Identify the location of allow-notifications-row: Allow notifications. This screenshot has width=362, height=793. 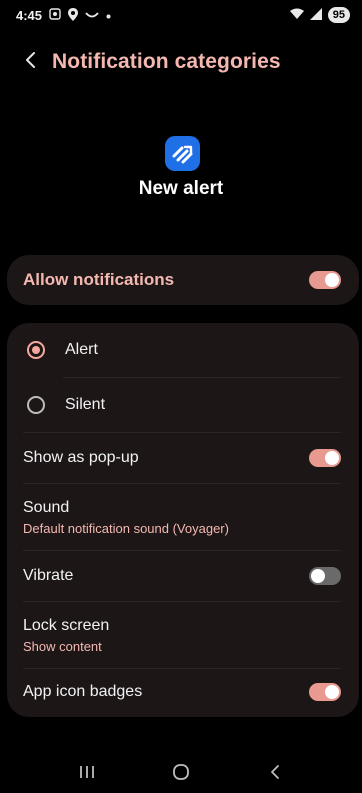
(183, 280).